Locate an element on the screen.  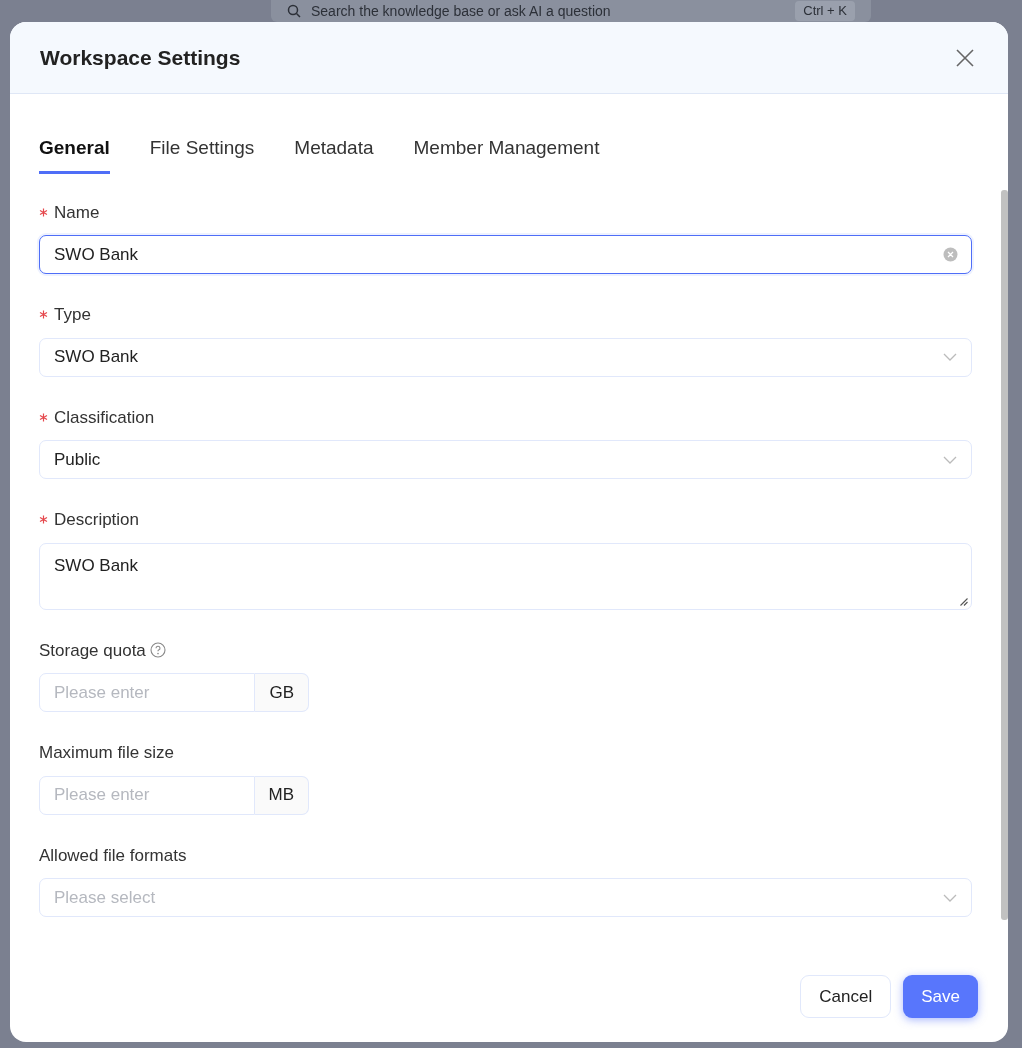
tab: Member Management is located at coordinates (506, 154).